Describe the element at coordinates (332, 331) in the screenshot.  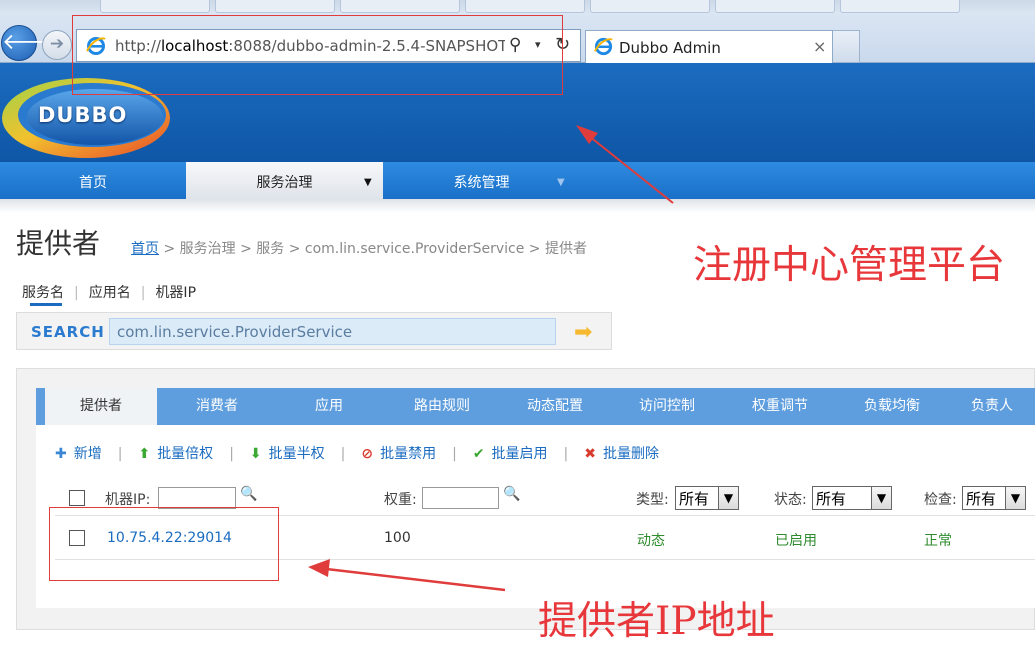
I see `search-input` at that location.